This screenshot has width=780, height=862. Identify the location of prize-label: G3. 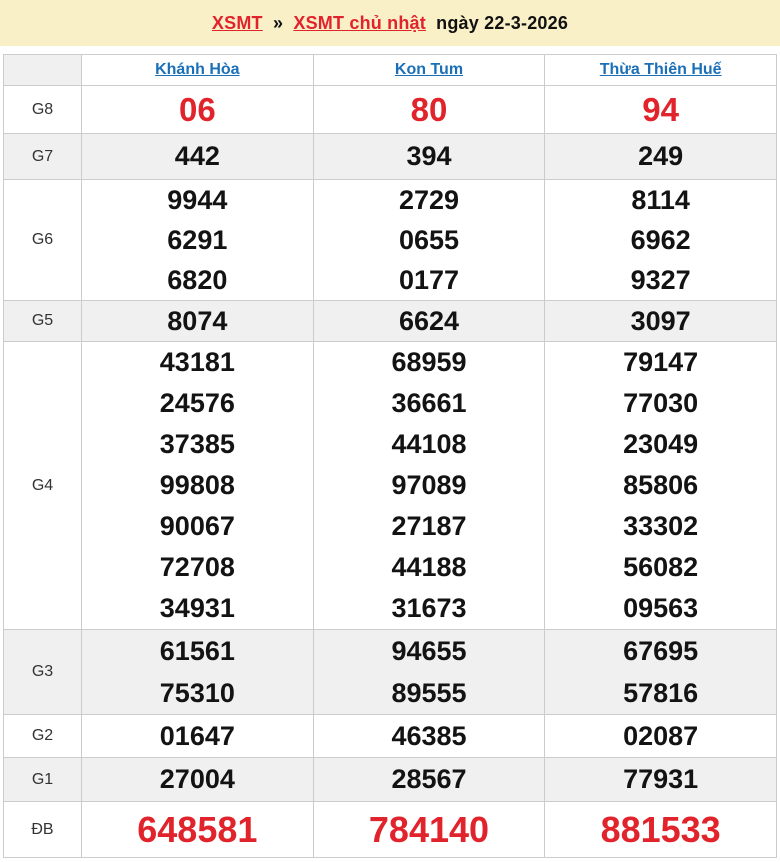
(42, 672).